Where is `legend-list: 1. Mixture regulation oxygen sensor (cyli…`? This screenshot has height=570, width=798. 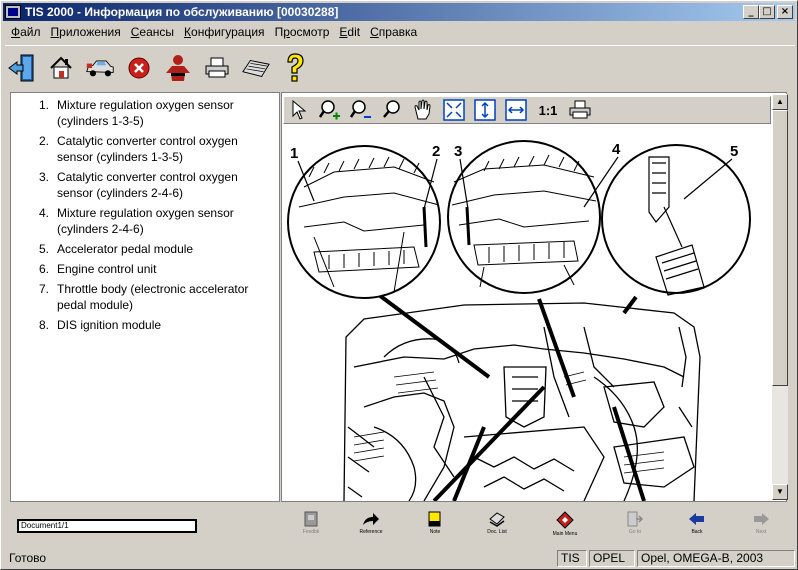 legend-list: 1. Mixture regulation oxygen sensor (cyli… is located at coordinates (145, 213).